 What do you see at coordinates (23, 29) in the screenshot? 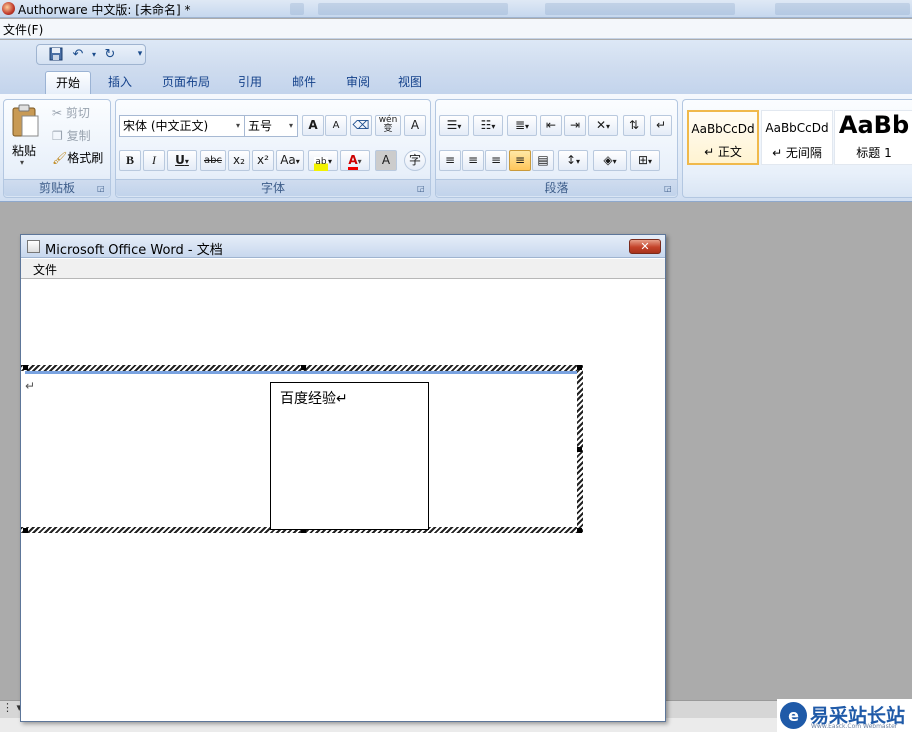
I see `menu-file: 文件(F)` at bounding box center [23, 29].